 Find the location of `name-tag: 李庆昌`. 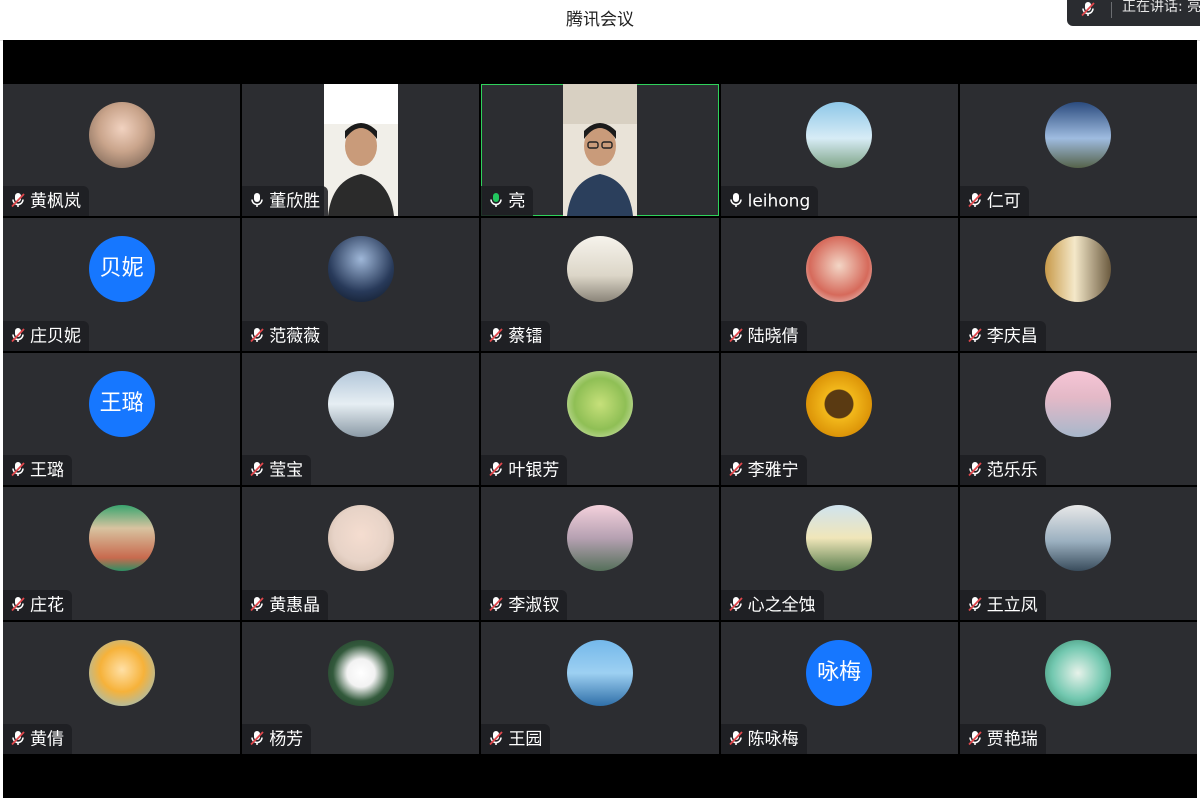

name-tag: 李庆昌 is located at coordinates (1002, 335).